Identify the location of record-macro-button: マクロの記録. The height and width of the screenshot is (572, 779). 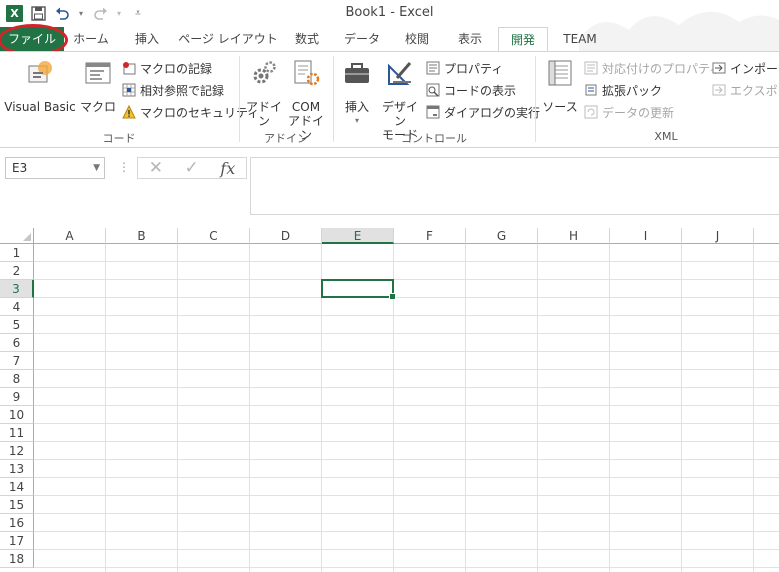
(167, 68).